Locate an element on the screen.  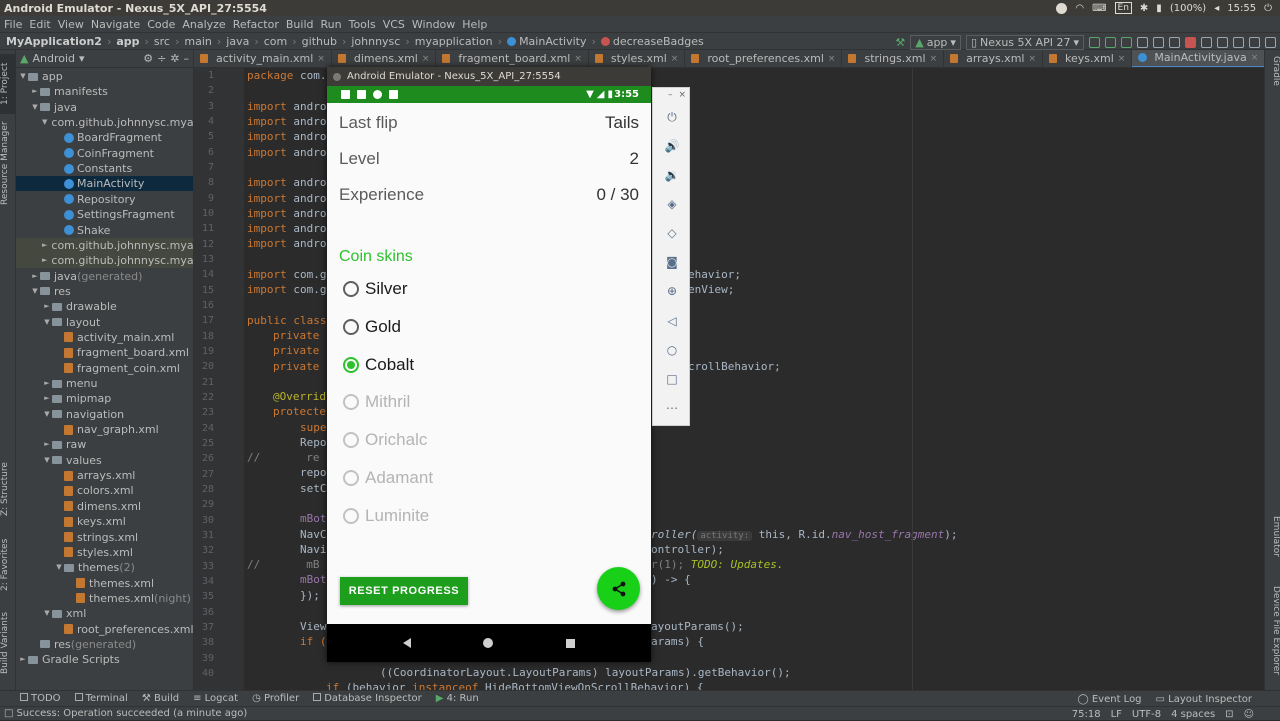
tree-item: styles.xml is located at coordinates (104, 552).